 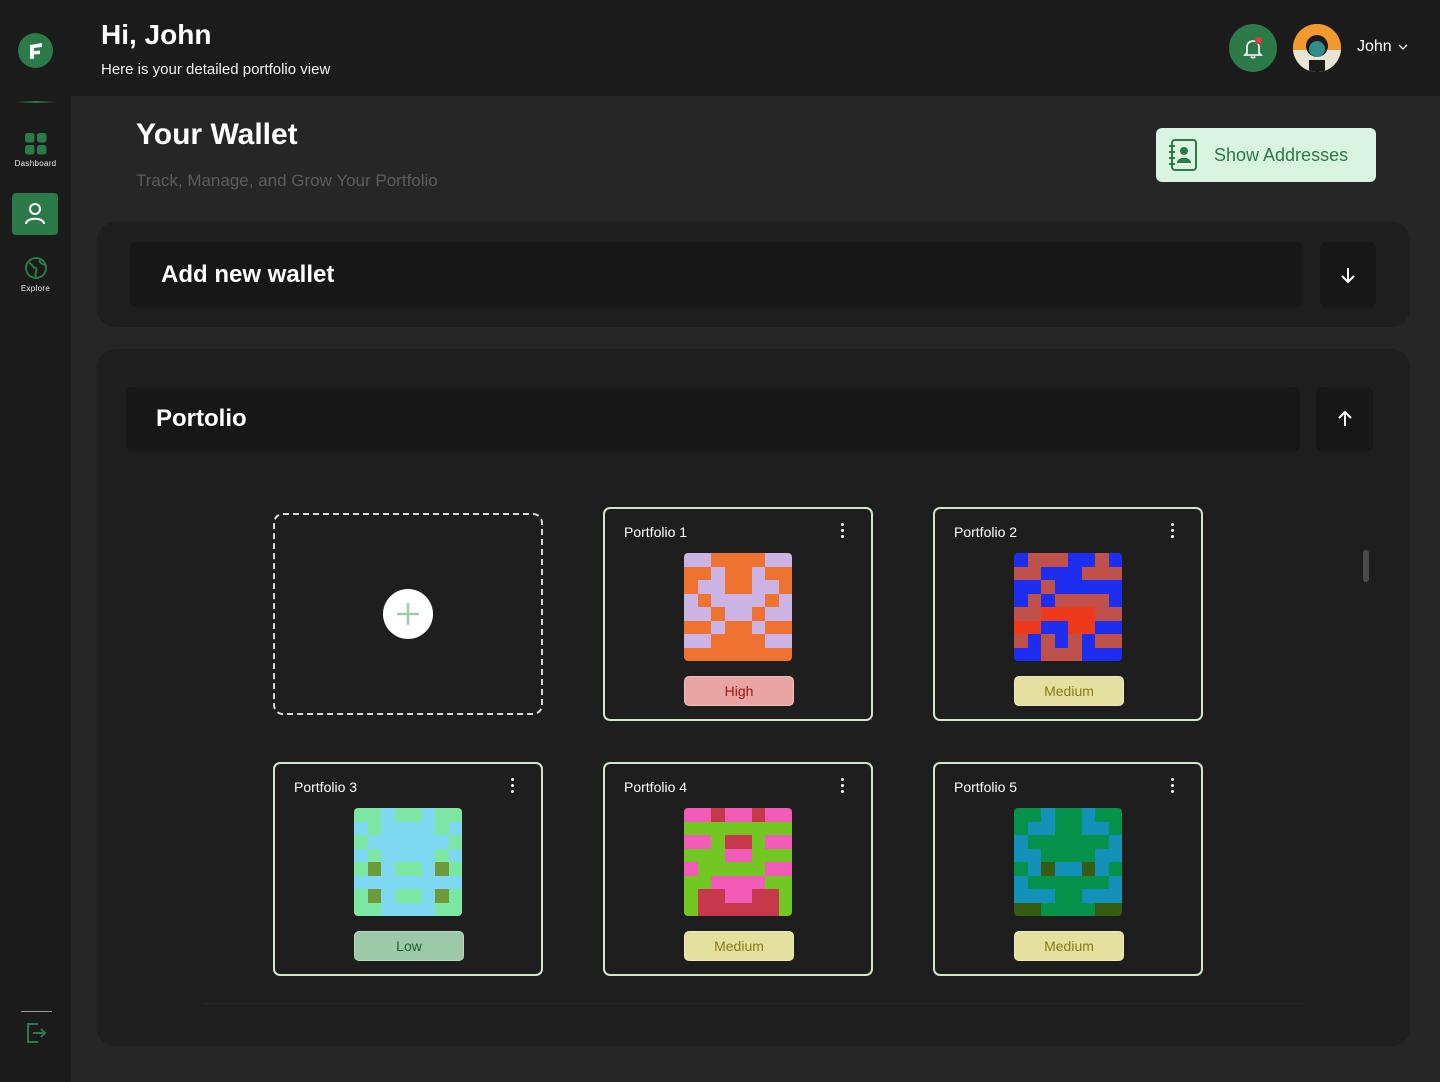 I want to click on expand-button, so click(x=1348, y=274).